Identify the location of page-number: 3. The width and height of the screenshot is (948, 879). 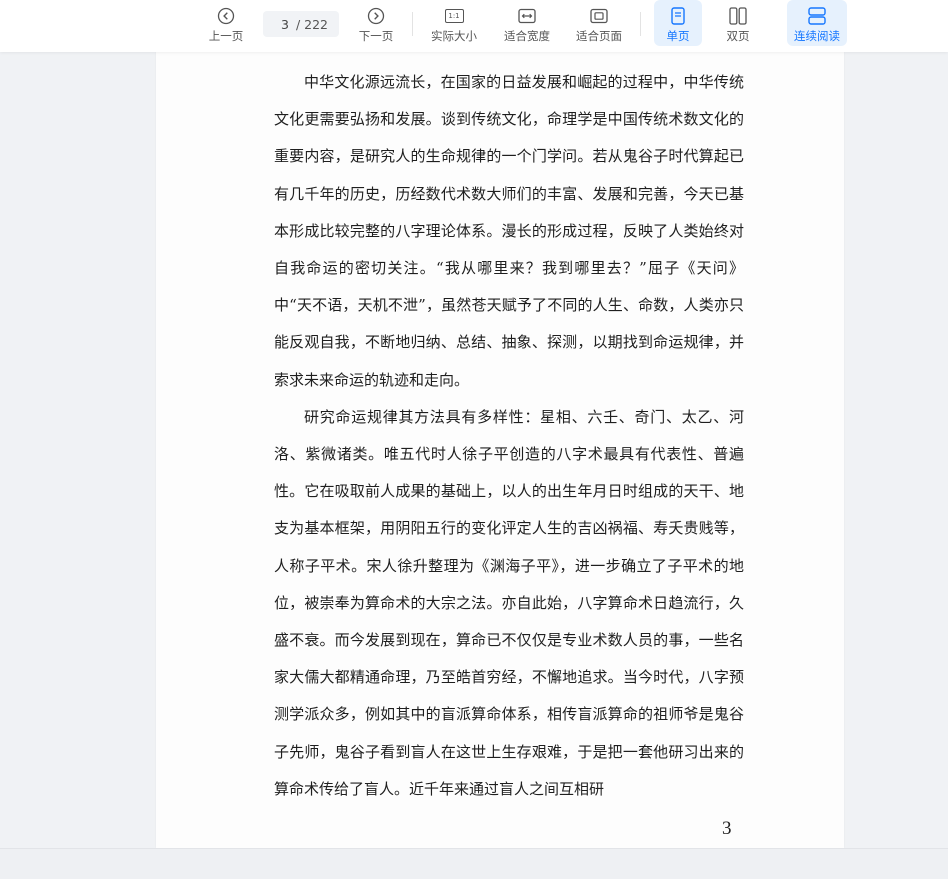
(727, 828).